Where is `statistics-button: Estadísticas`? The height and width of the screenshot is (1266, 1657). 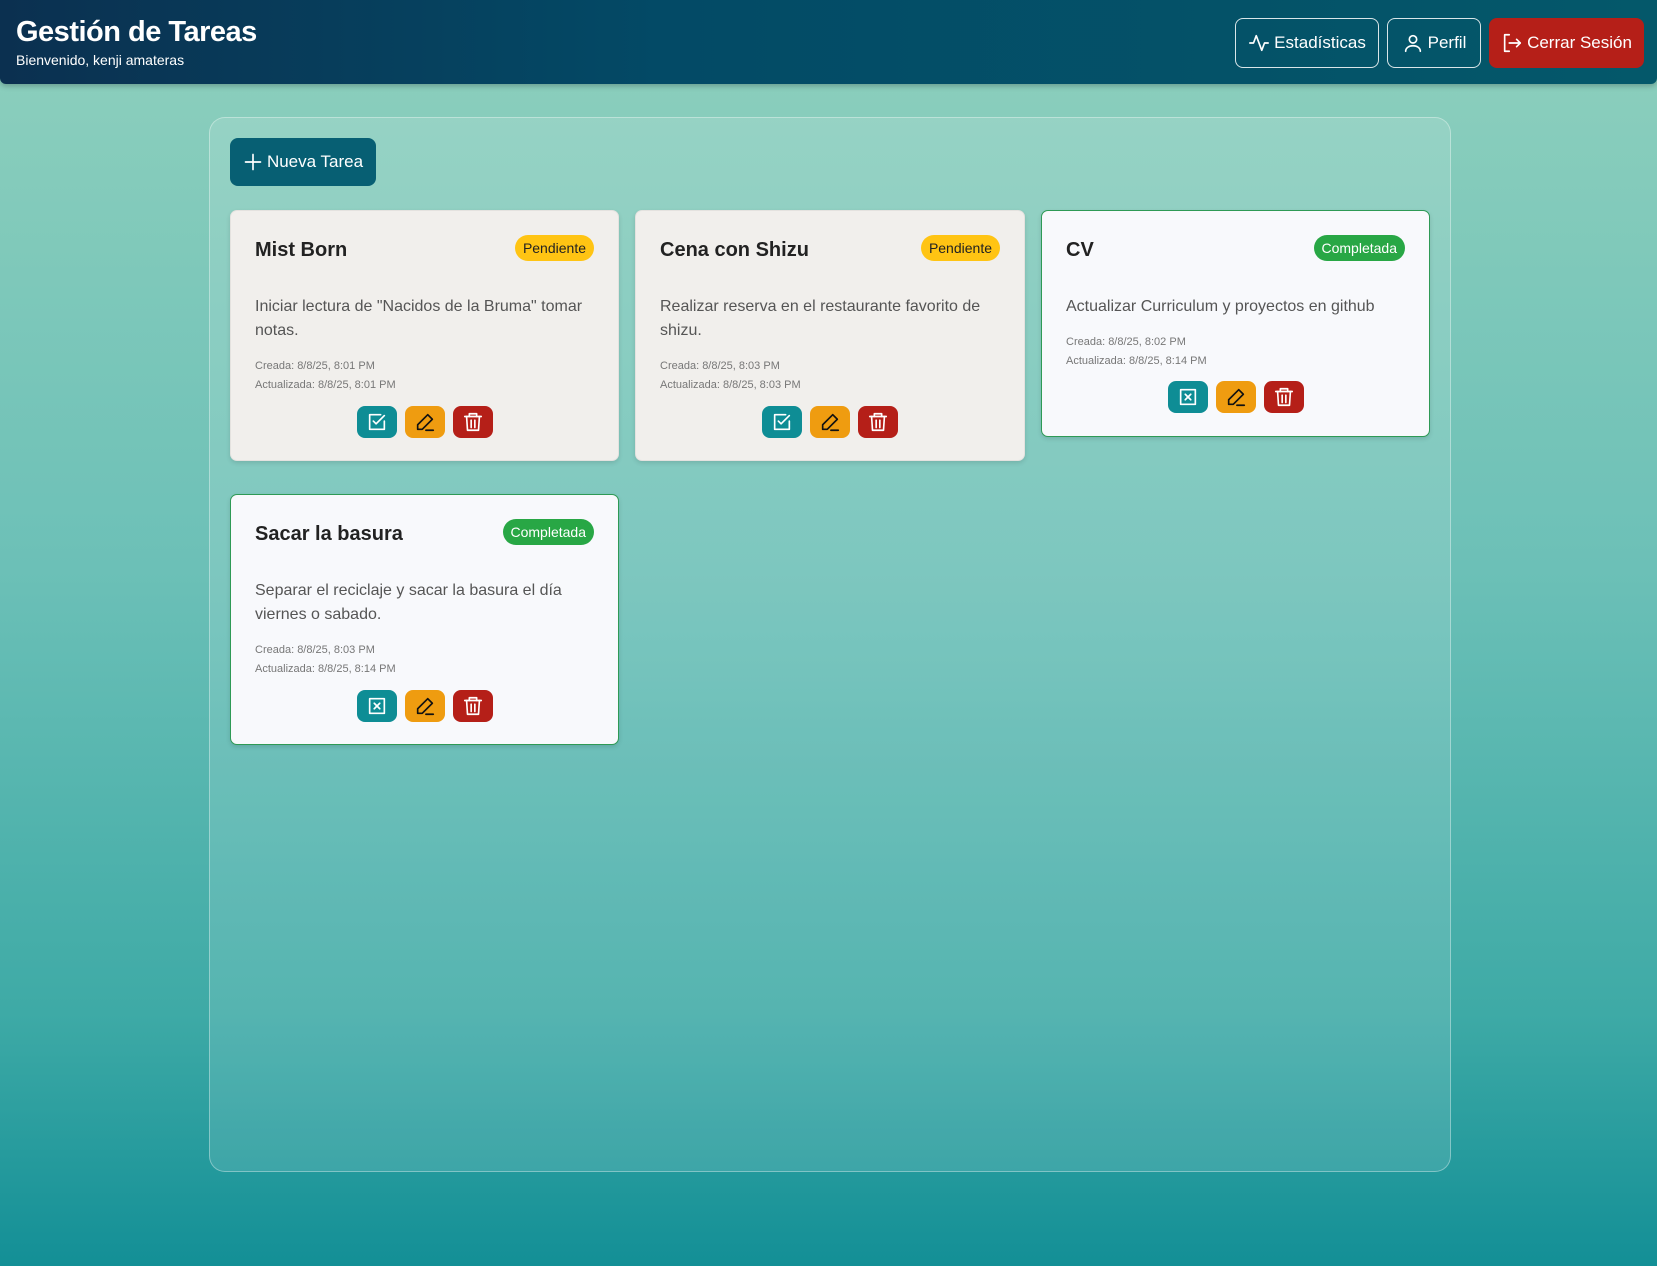
statistics-button: Estadísticas is located at coordinates (1307, 43).